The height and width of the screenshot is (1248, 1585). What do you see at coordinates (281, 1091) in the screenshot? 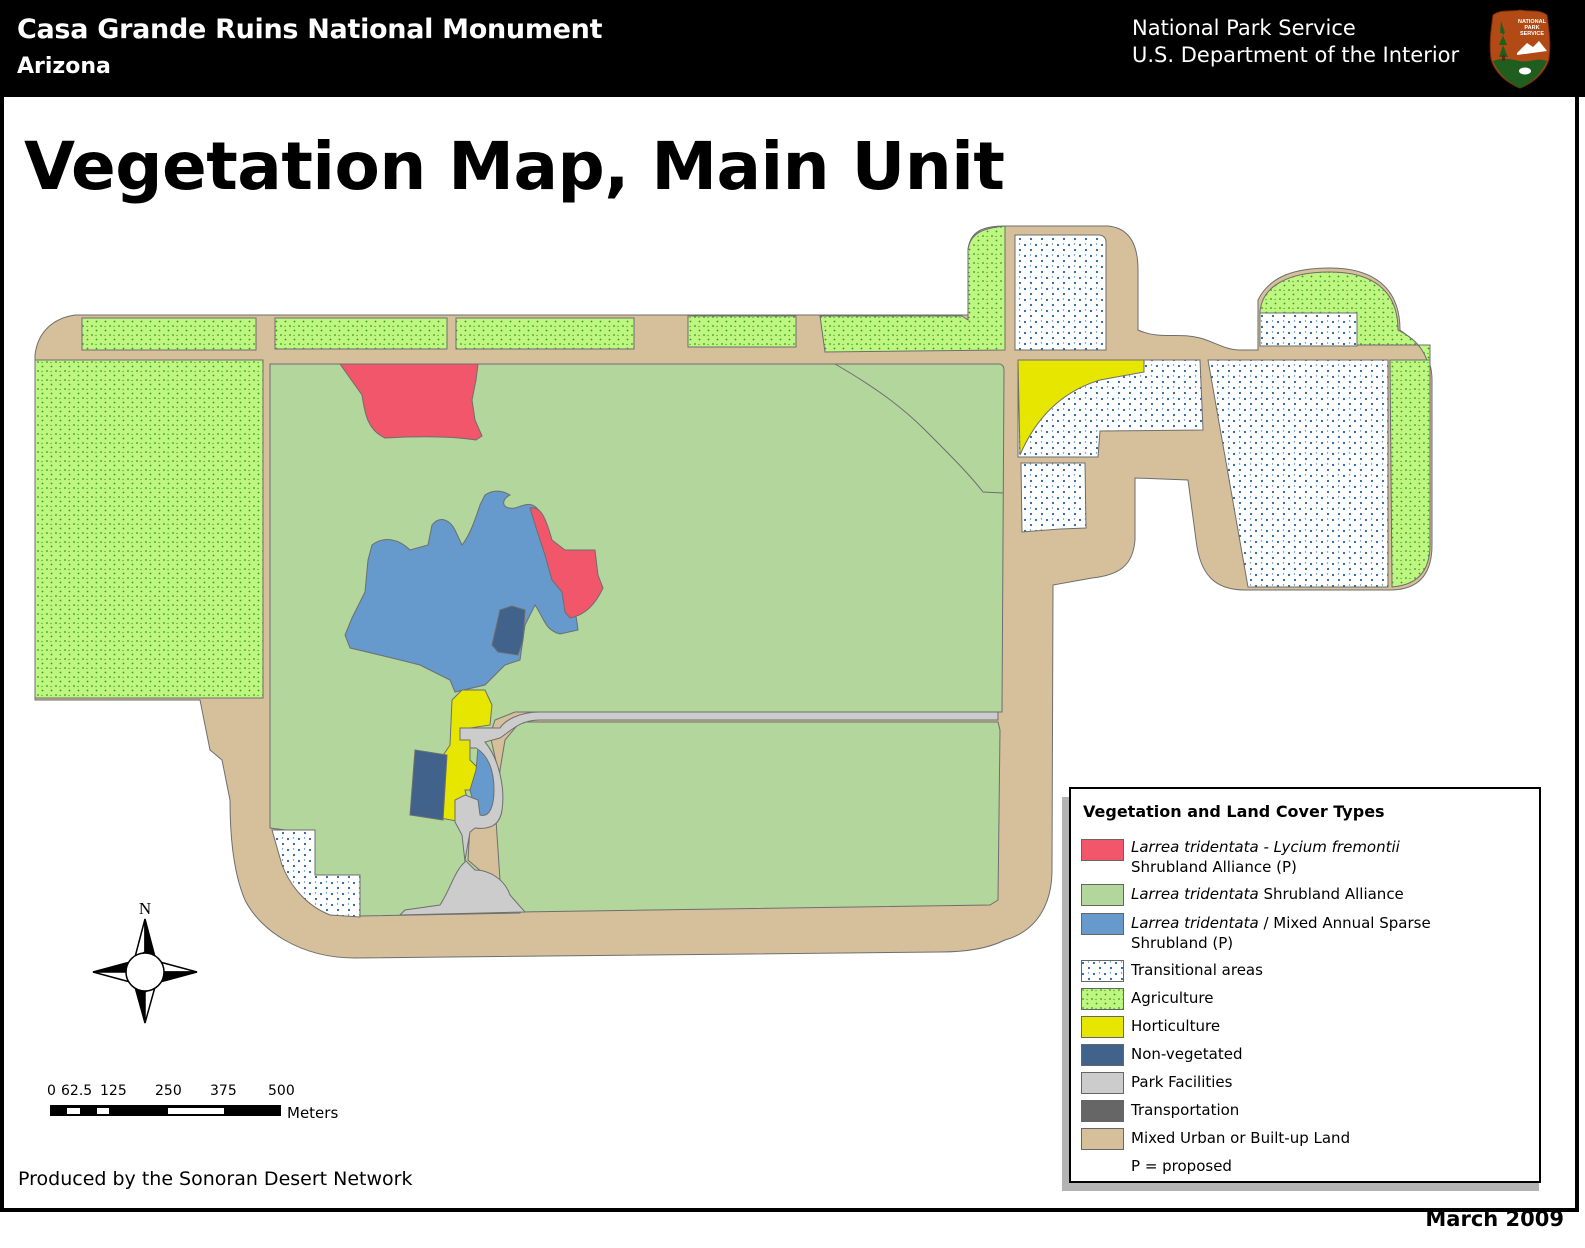
I see `scale-label: 500` at bounding box center [281, 1091].